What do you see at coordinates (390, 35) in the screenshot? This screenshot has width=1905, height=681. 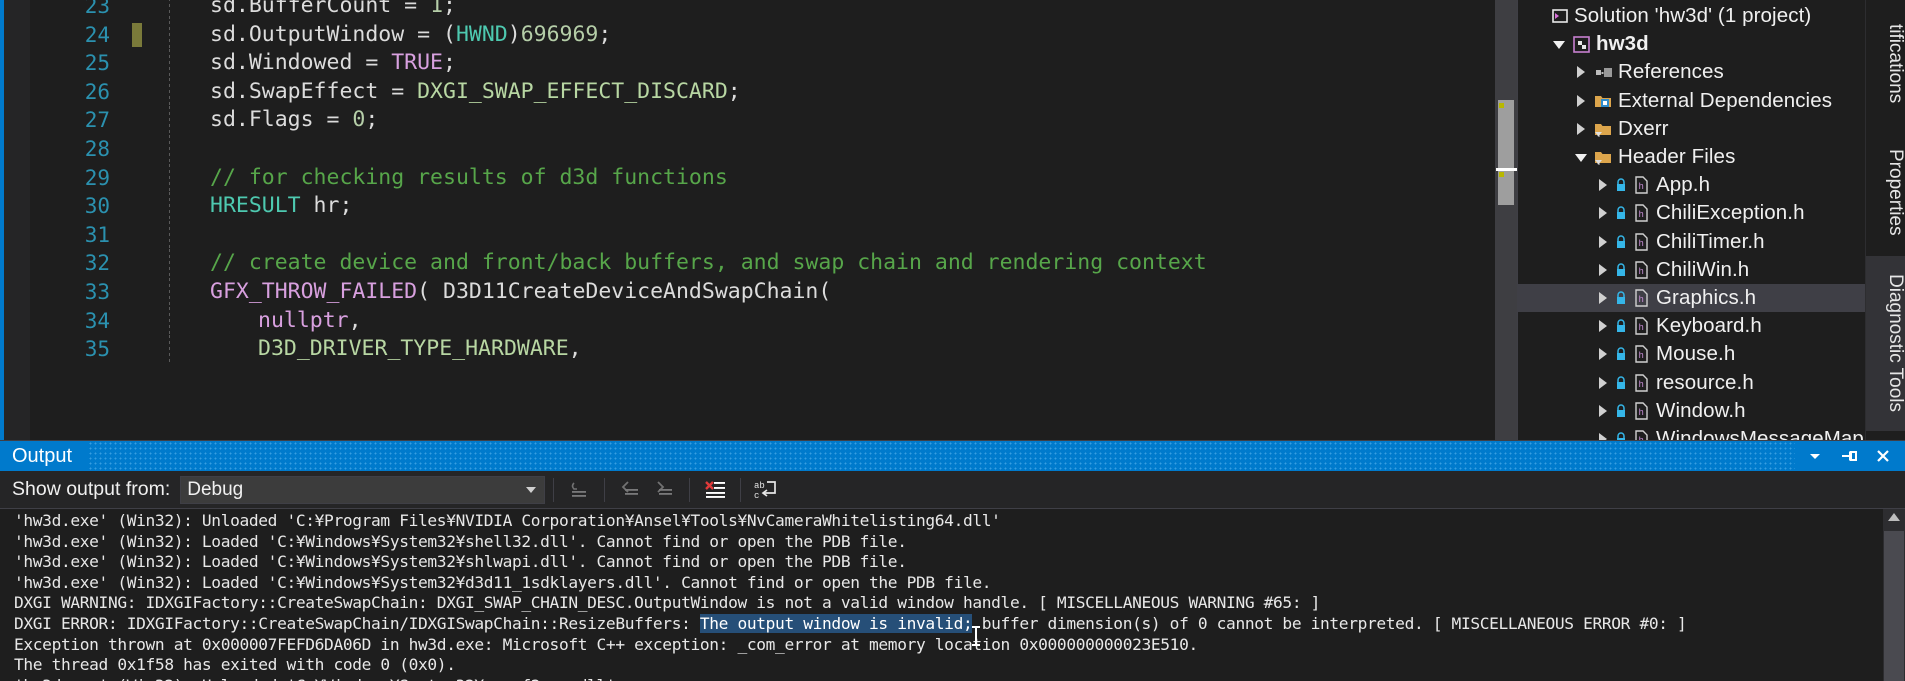 I see `code-text: sd.OutputWindow = (HWND)696969;` at bounding box center [390, 35].